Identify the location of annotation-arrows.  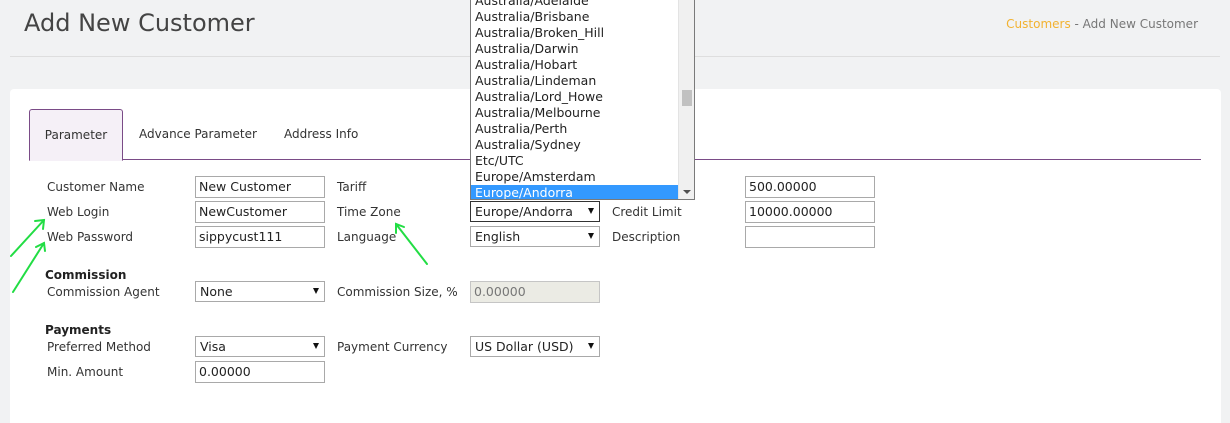
(219, 255).